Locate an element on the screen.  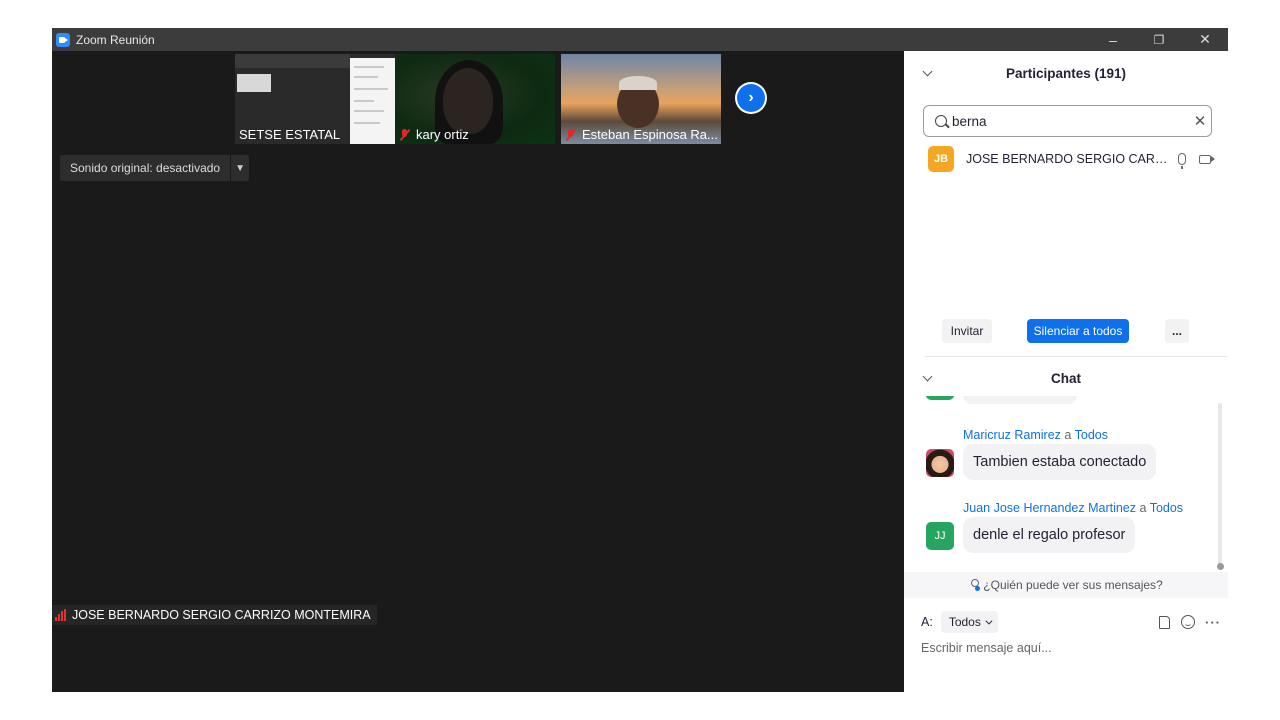
chat-sender: Maricruz Ramirez is located at coordinates (1012, 435).